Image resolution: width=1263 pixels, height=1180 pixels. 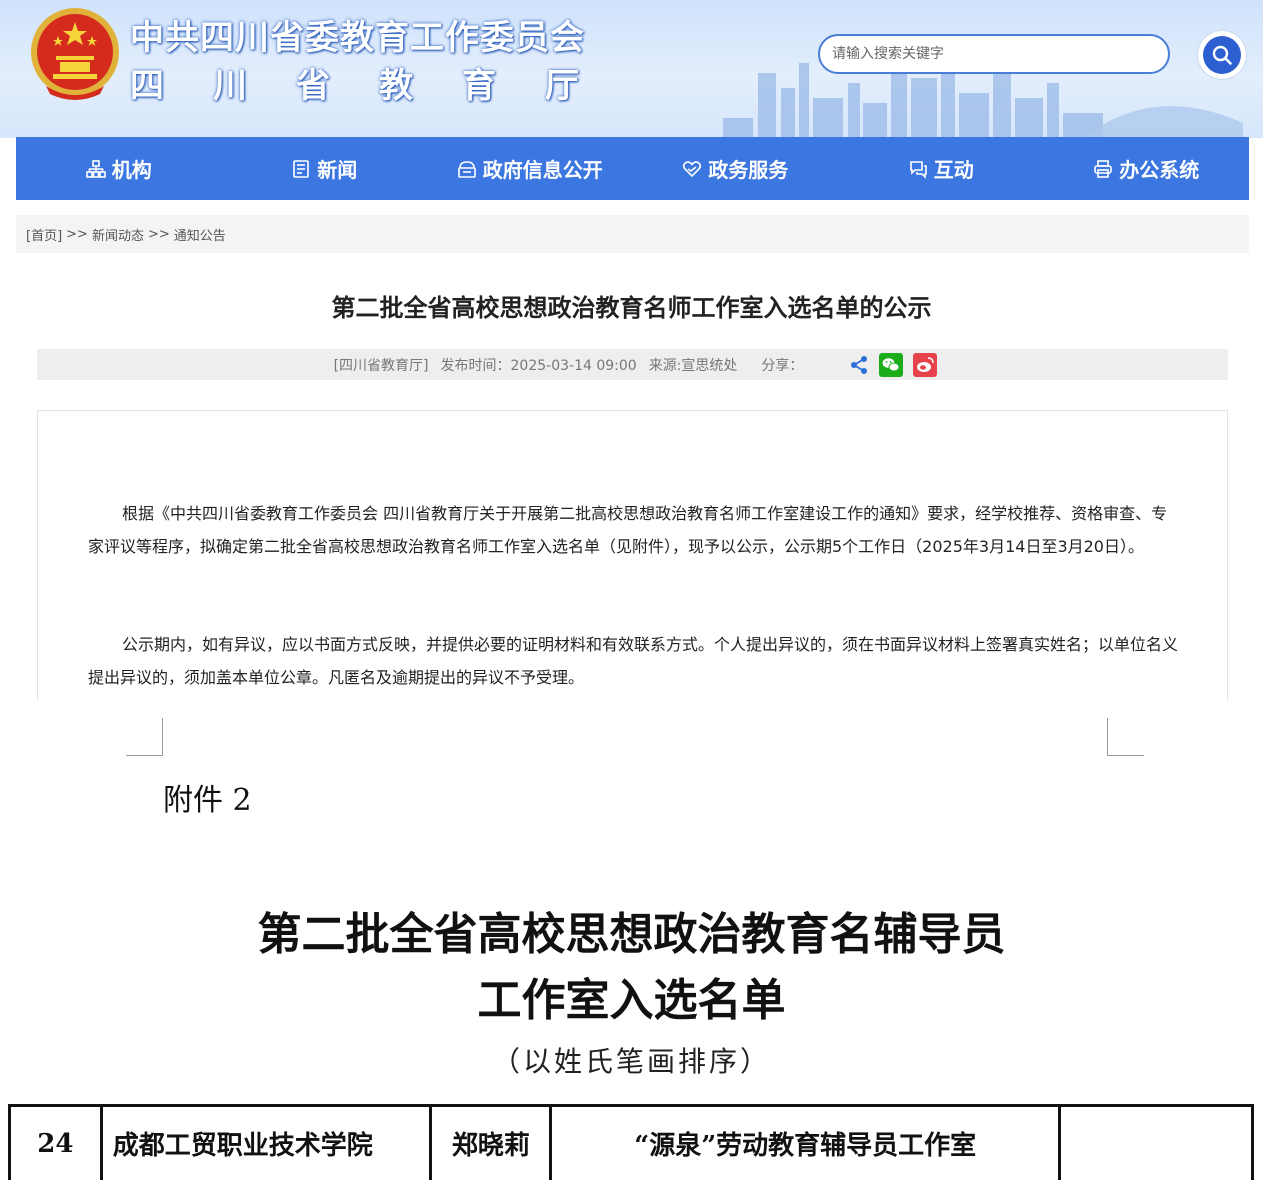 I want to click on search-icon, so click(x=1222, y=55).